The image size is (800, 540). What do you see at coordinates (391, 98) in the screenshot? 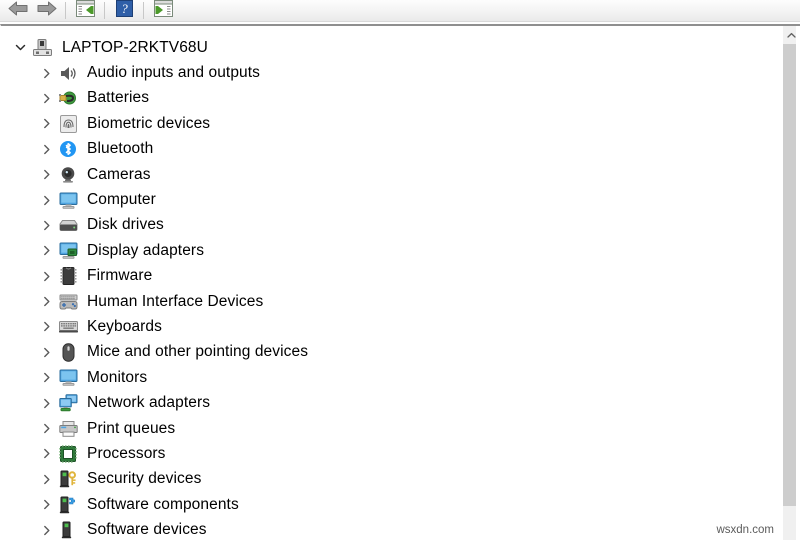
I see `tree-item-batteries: Batteries` at bounding box center [391, 98].